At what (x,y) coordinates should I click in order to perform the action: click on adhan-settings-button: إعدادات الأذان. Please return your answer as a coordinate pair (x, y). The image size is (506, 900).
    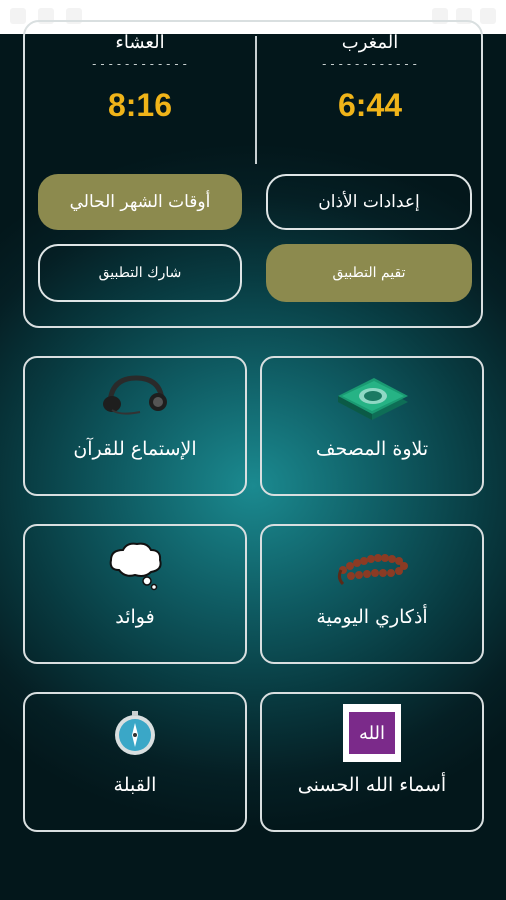
    Looking at the image, I should click on (369, 202).